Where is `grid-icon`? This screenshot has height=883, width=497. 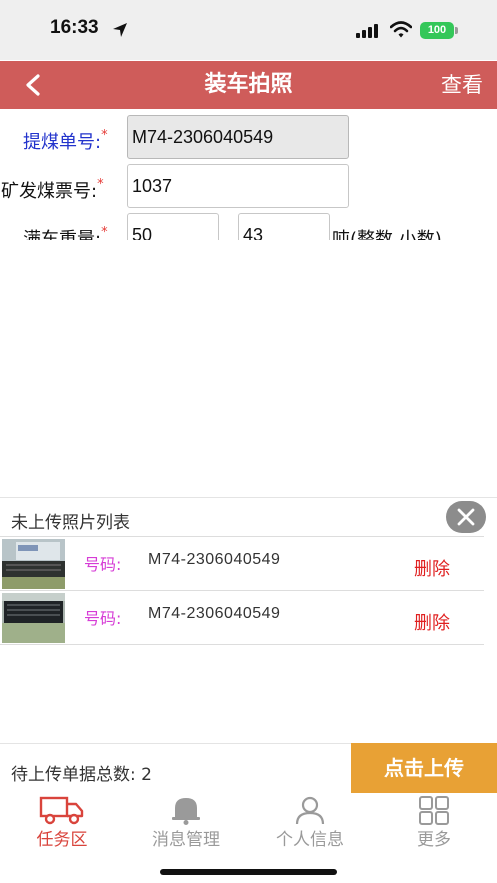 grid-icon is located at coordinates (434, 810).